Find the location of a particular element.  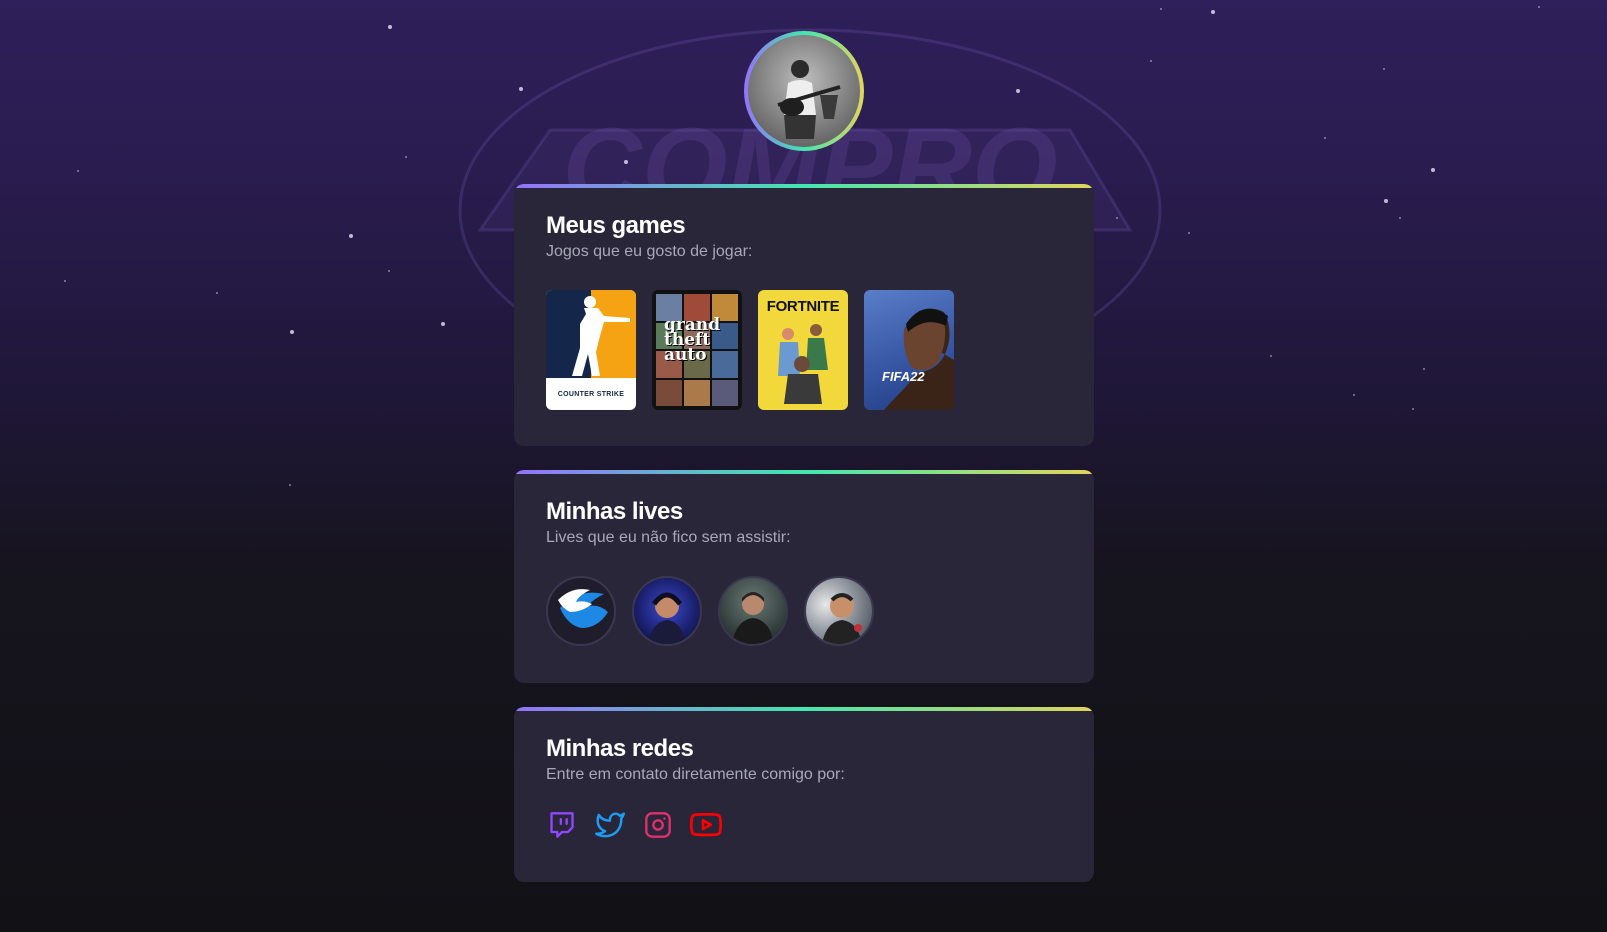

guitarist-photo-icon is located at coordinates (809, 99).